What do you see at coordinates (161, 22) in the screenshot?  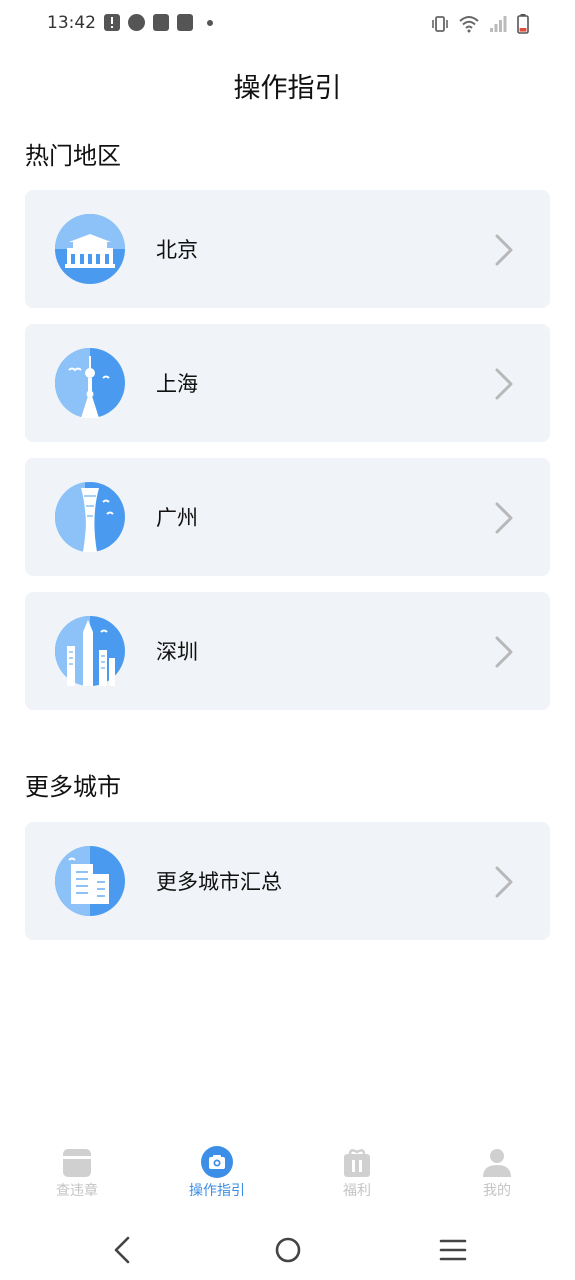 I see `mail-notification-icon` at bounding box center [161, 22].